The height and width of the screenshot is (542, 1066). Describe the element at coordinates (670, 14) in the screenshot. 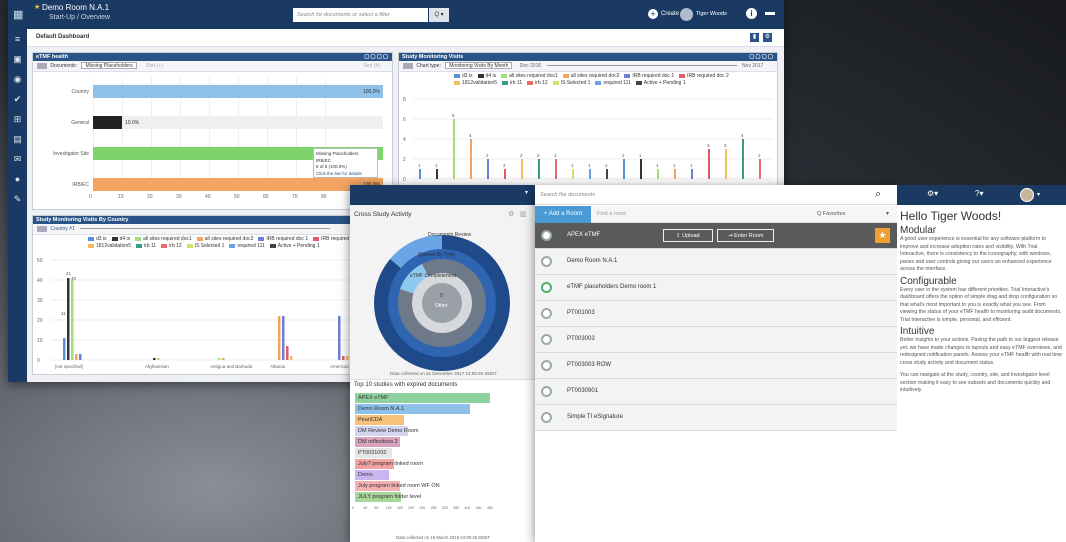

I see `create-button: Create` at that location.